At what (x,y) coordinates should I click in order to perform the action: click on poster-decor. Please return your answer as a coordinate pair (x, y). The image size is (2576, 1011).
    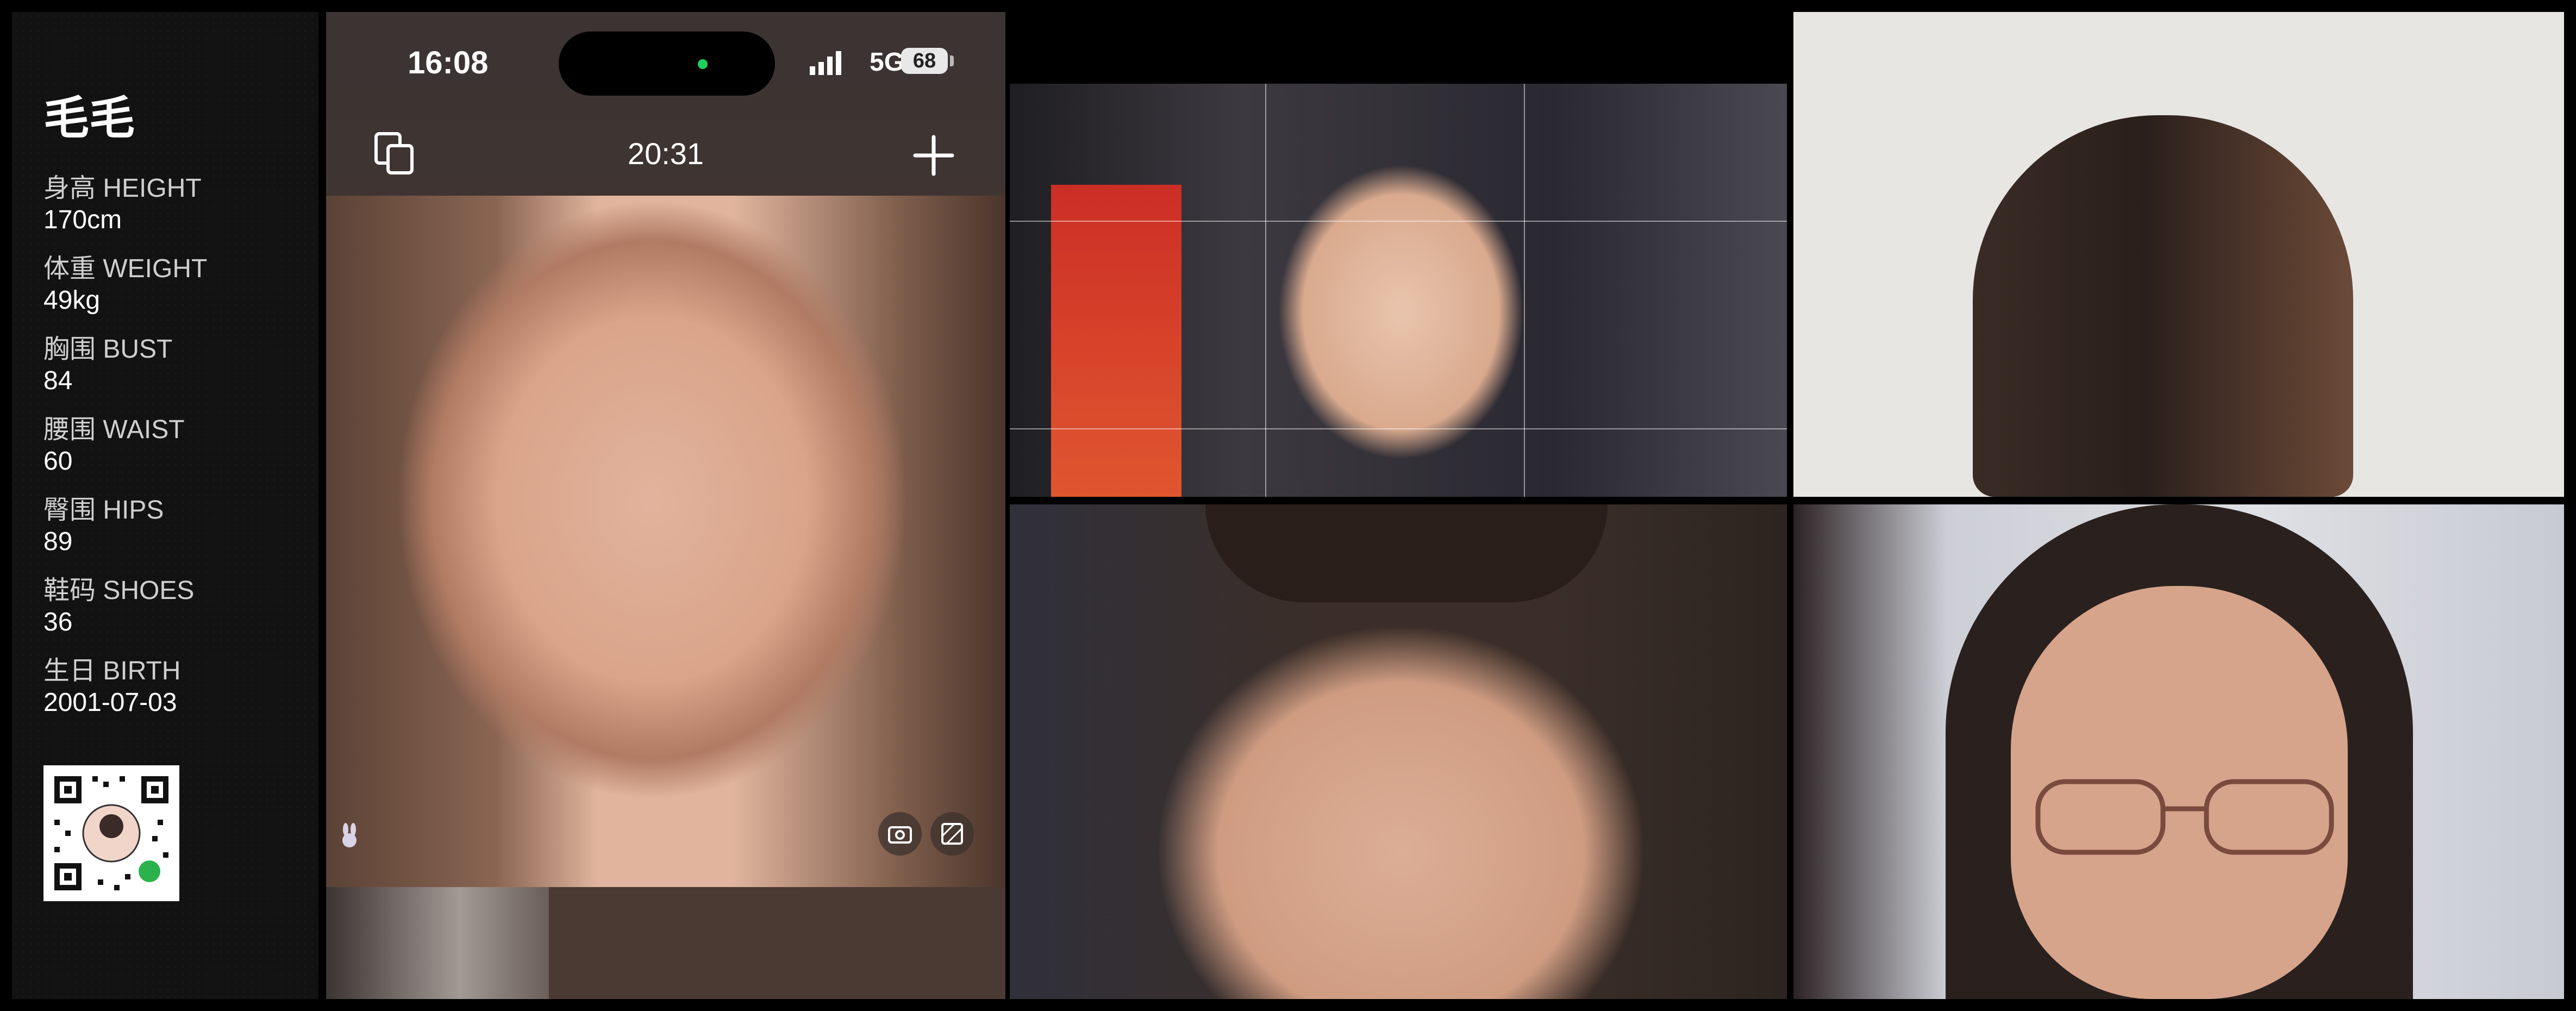
    Looking at the image, I should click on (1116, 341).